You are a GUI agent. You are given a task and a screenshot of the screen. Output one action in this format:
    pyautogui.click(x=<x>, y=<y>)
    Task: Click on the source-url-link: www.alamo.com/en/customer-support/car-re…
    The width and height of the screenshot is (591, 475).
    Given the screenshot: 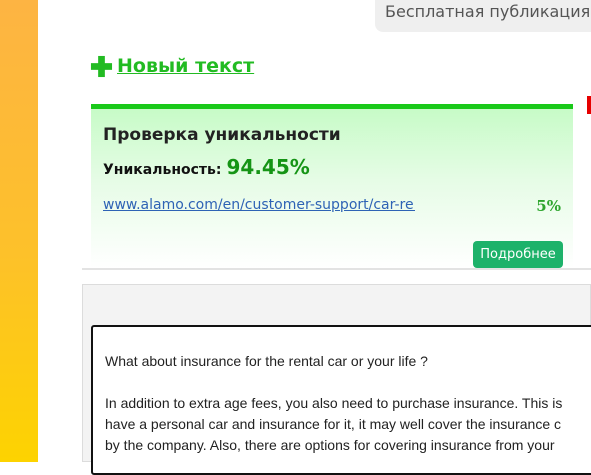 What is the action you would take?
    pyautogui.click(x=259, y=205)
    